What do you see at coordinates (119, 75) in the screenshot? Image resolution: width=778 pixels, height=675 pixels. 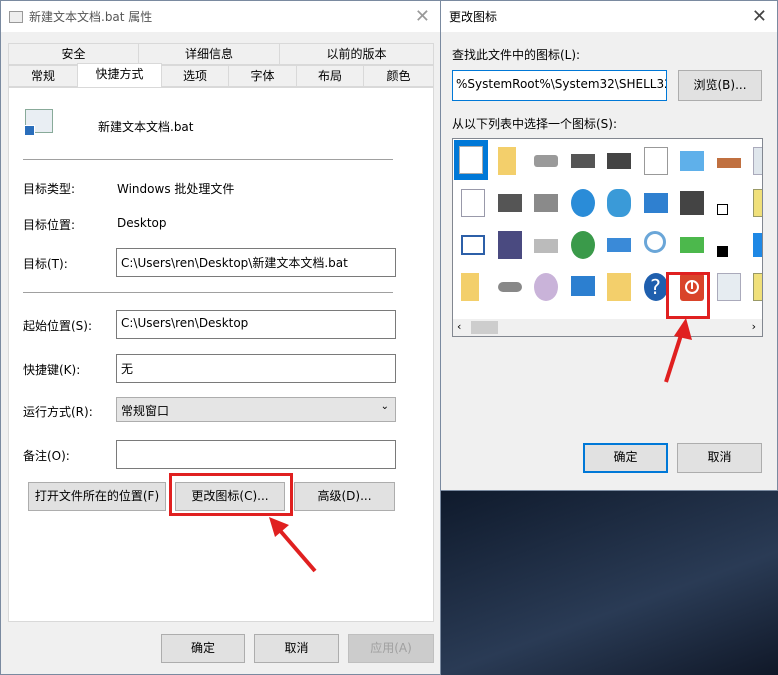 I see `tab-shortcut: 快捷方式` at bounding box center [119, 75].